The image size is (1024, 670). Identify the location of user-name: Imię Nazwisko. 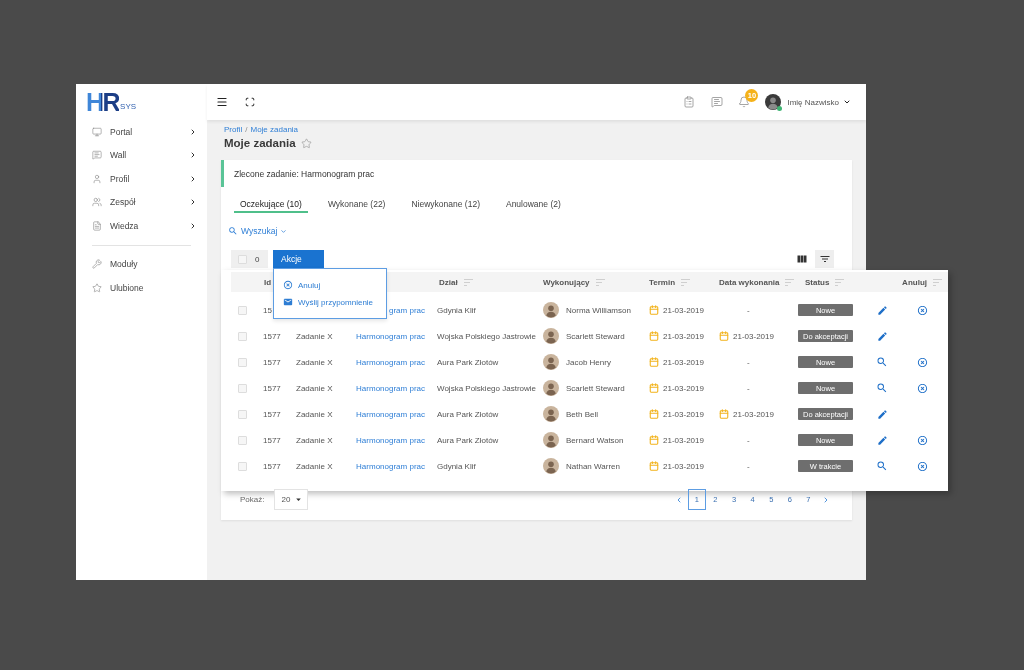
(813, 102).